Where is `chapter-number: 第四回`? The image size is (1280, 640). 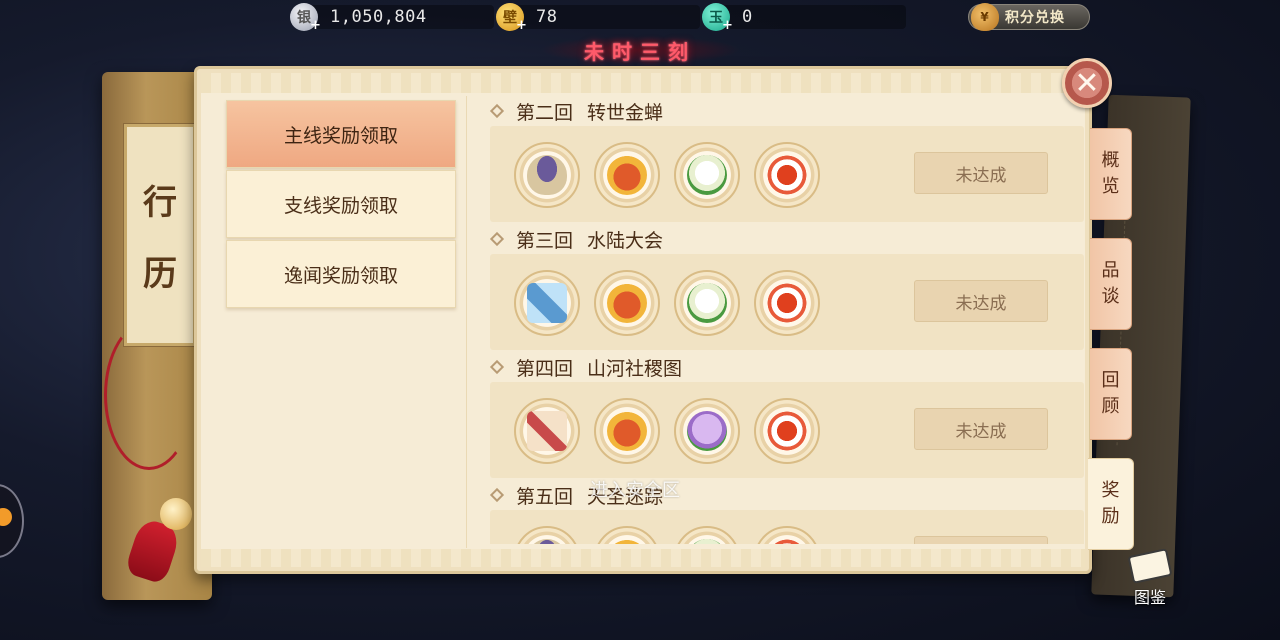 chapter-number: 第四回 is located at coordinates (545, 368).